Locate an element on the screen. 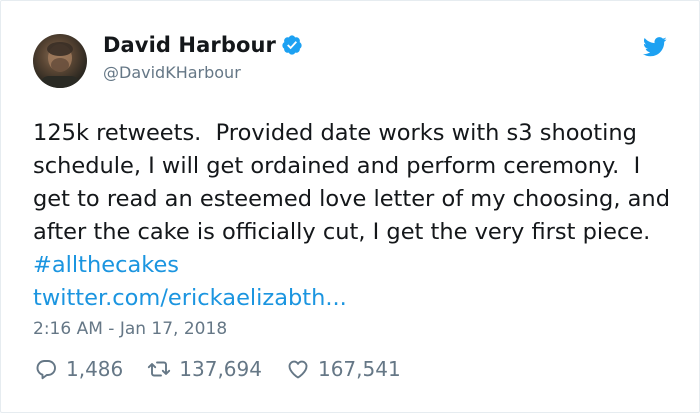 This screenshot has width=700, height=413. avatar-image is located at coordinates (60, 65).